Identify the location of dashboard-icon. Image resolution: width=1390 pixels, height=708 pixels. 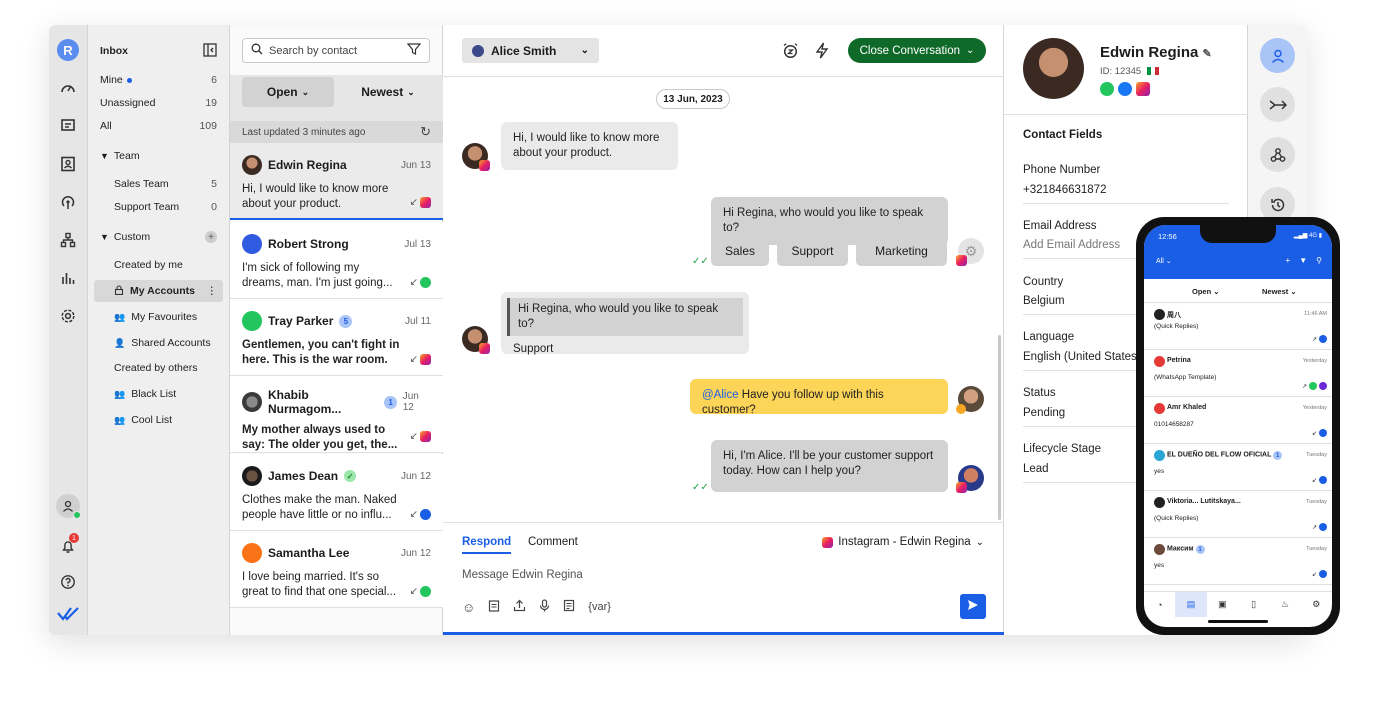
(68, 88).